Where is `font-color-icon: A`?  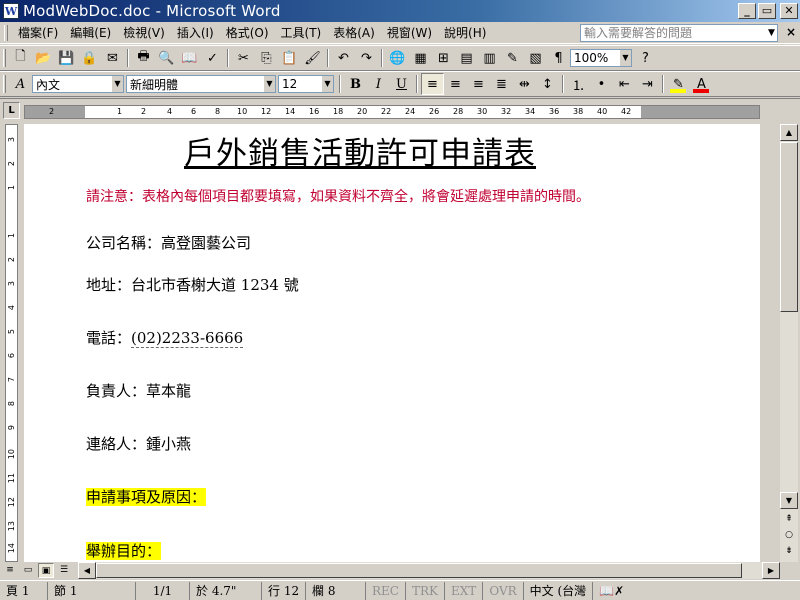 font-color-icon: A is located at coordinates (701, 84).